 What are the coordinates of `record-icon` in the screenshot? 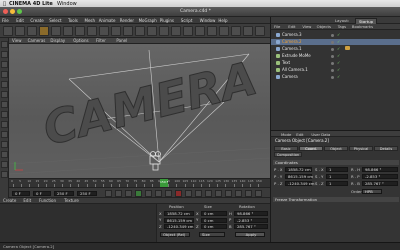 It's located at (178, 193).